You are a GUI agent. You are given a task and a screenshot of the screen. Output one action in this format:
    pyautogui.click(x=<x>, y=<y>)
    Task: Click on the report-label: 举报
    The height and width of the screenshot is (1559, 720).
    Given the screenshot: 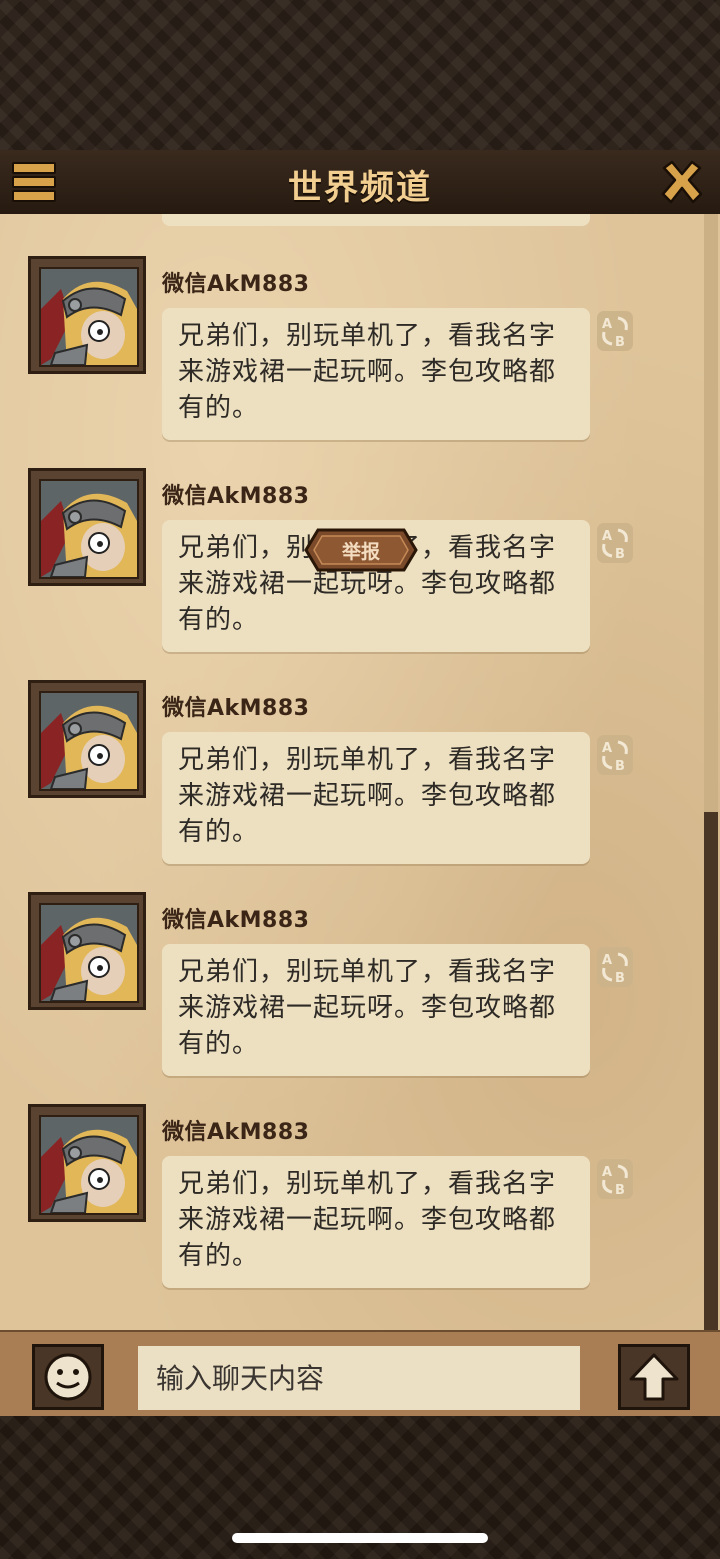 What is the action you would take?
    pyautogui.click(x=360, y=552)
    